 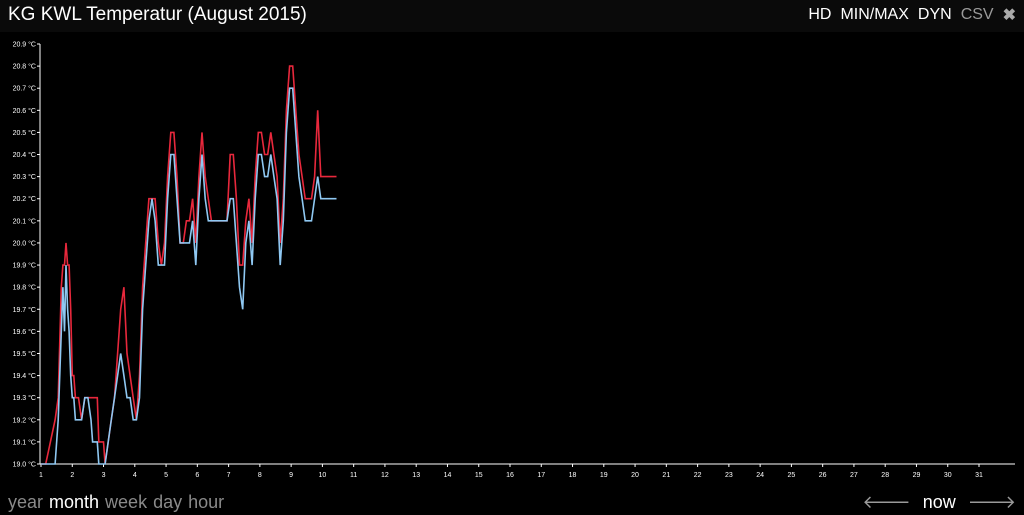 I want to click on x-tick-label: 10, so click(x=323, y=475).